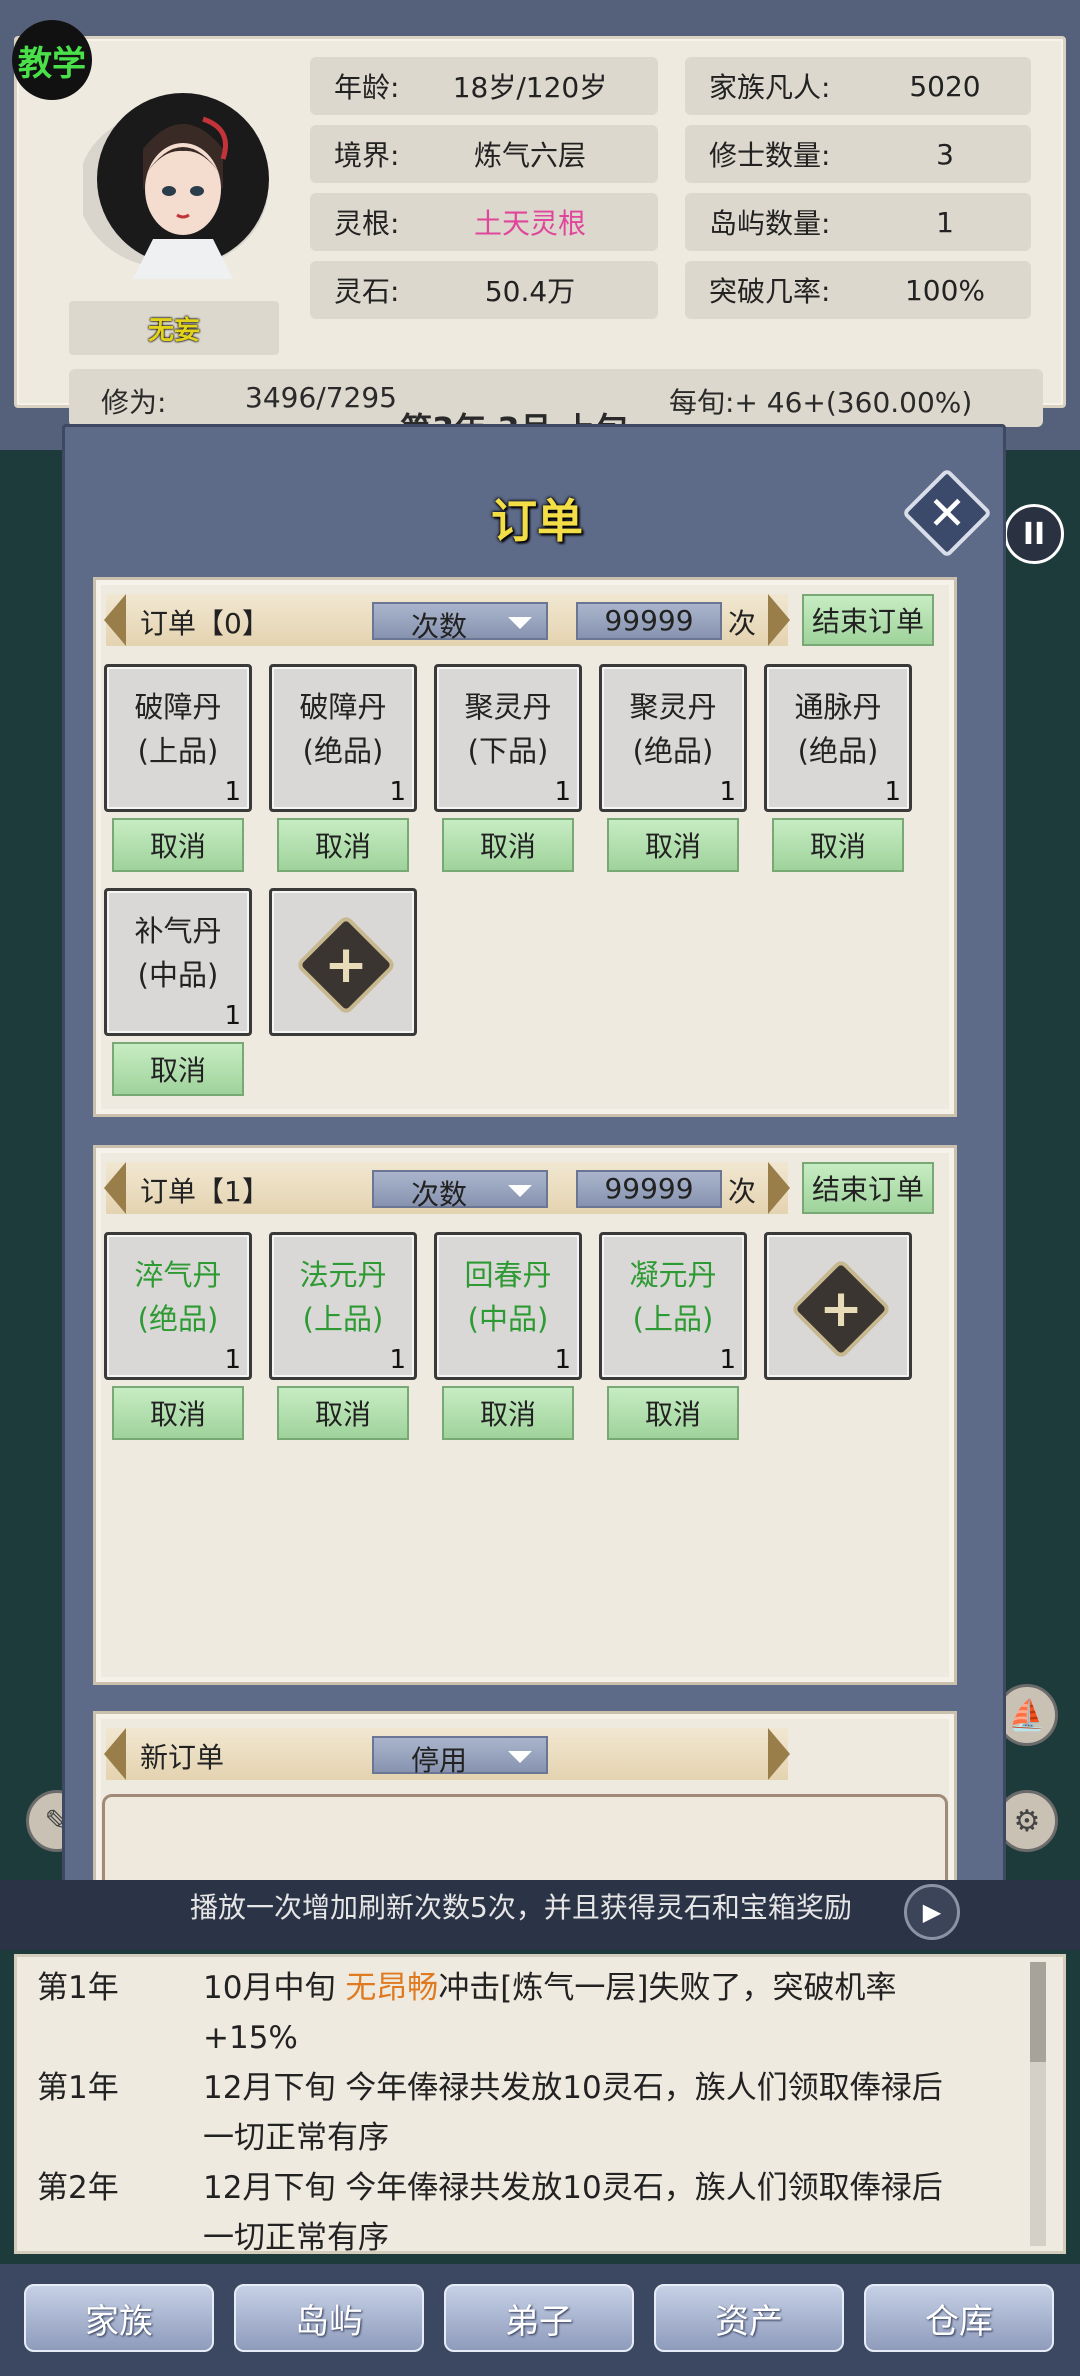 The width and height of the screenshot is (1080, 2376). Describe the element at coordinates (529, 223) in the screenshot. I see `root-value: 土天灵根` at that location.